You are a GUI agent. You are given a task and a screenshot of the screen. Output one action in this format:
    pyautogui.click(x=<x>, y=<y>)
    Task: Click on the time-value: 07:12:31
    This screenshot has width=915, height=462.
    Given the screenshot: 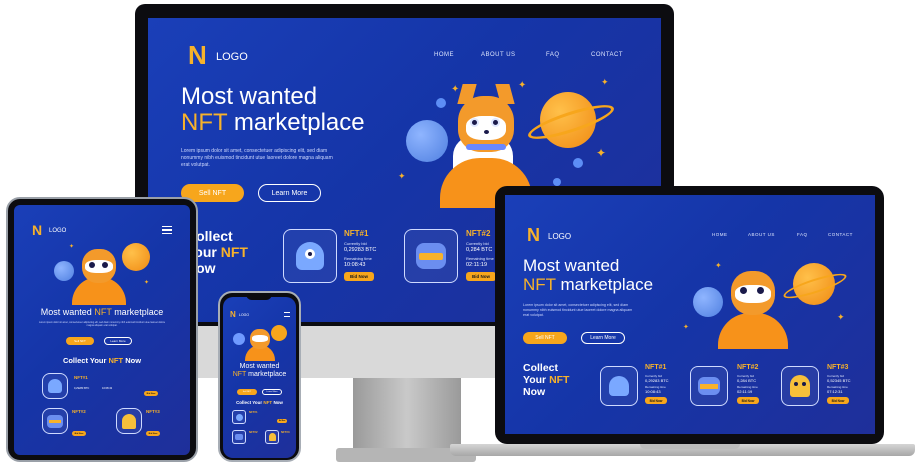 What is the action you would take?
    pyautogui.click(x=835, y=391)
    